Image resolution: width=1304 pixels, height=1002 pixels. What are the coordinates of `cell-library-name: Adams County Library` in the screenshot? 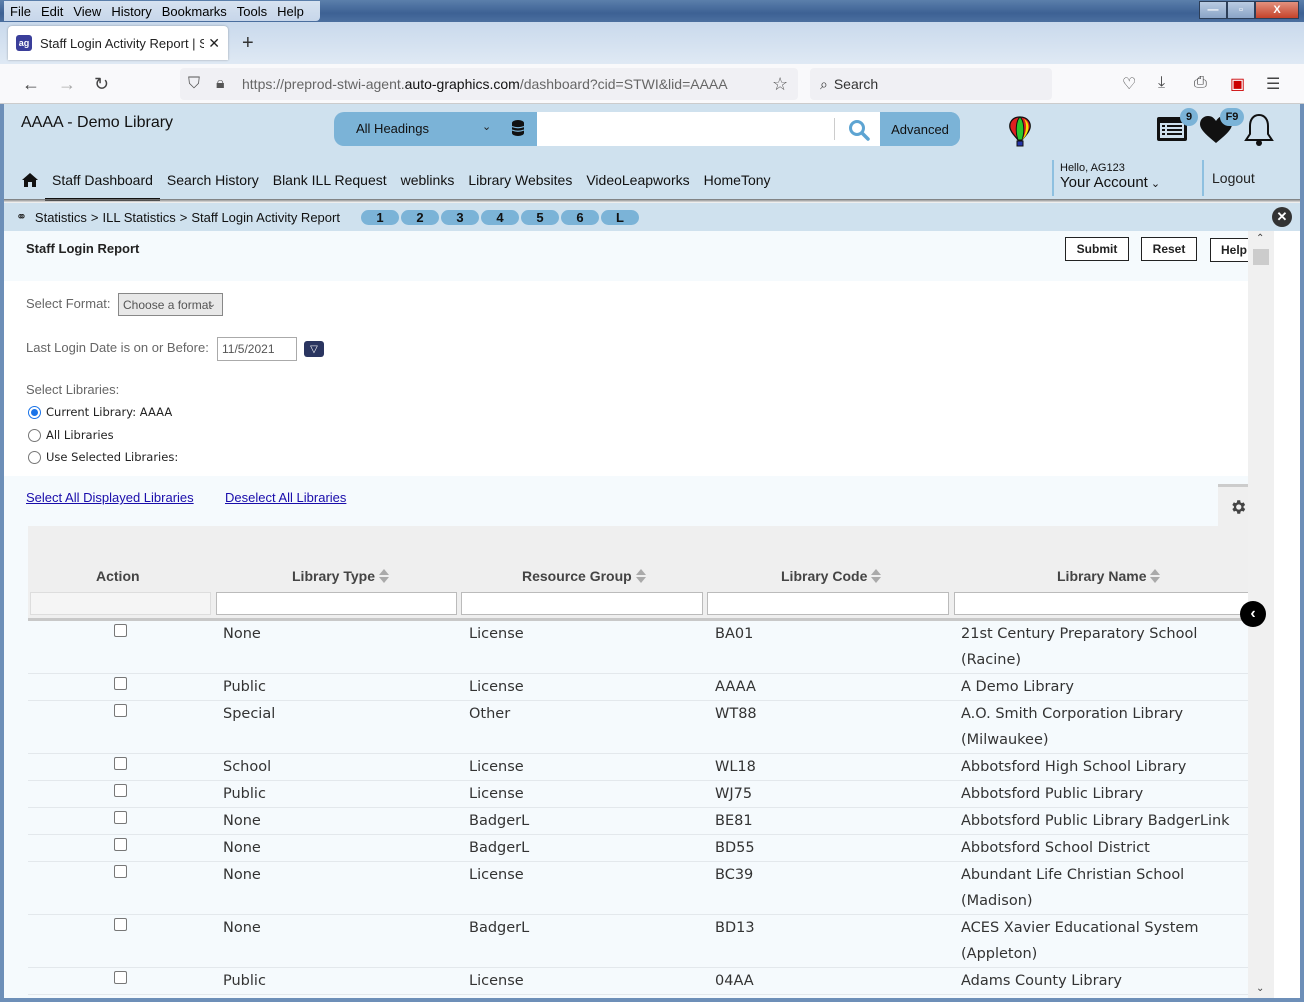 It's located at (1103, 981).